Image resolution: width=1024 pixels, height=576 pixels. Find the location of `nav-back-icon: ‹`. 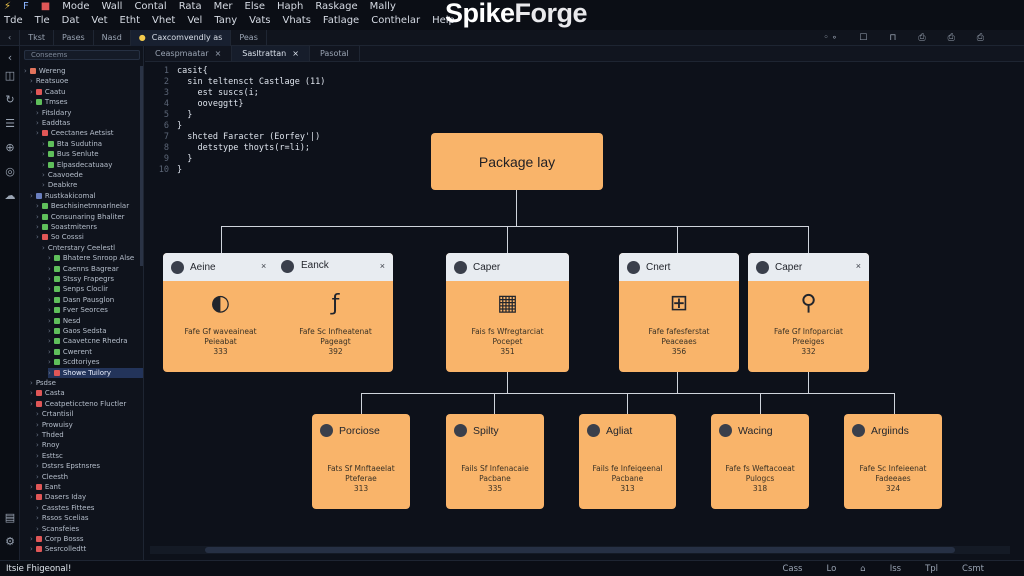

nav-back-icon: ‹ is located at coordinates (10, 37).